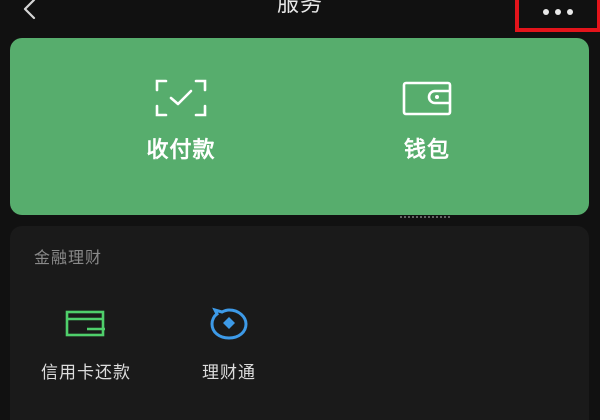  What do you see at coordinates (229, 373) in the screenshot?
I see `wealth-management-label: 理财通` at bounding box center [229, 373].